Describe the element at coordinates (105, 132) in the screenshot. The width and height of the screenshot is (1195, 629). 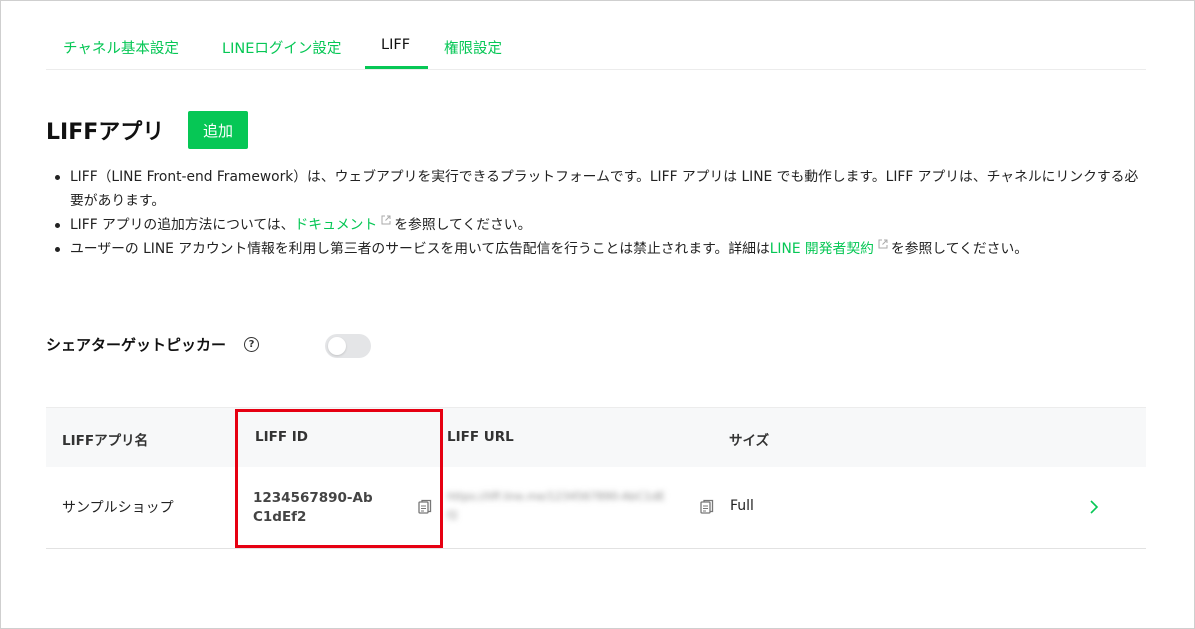
I see `page-title: LIFFアプリ` at that location.